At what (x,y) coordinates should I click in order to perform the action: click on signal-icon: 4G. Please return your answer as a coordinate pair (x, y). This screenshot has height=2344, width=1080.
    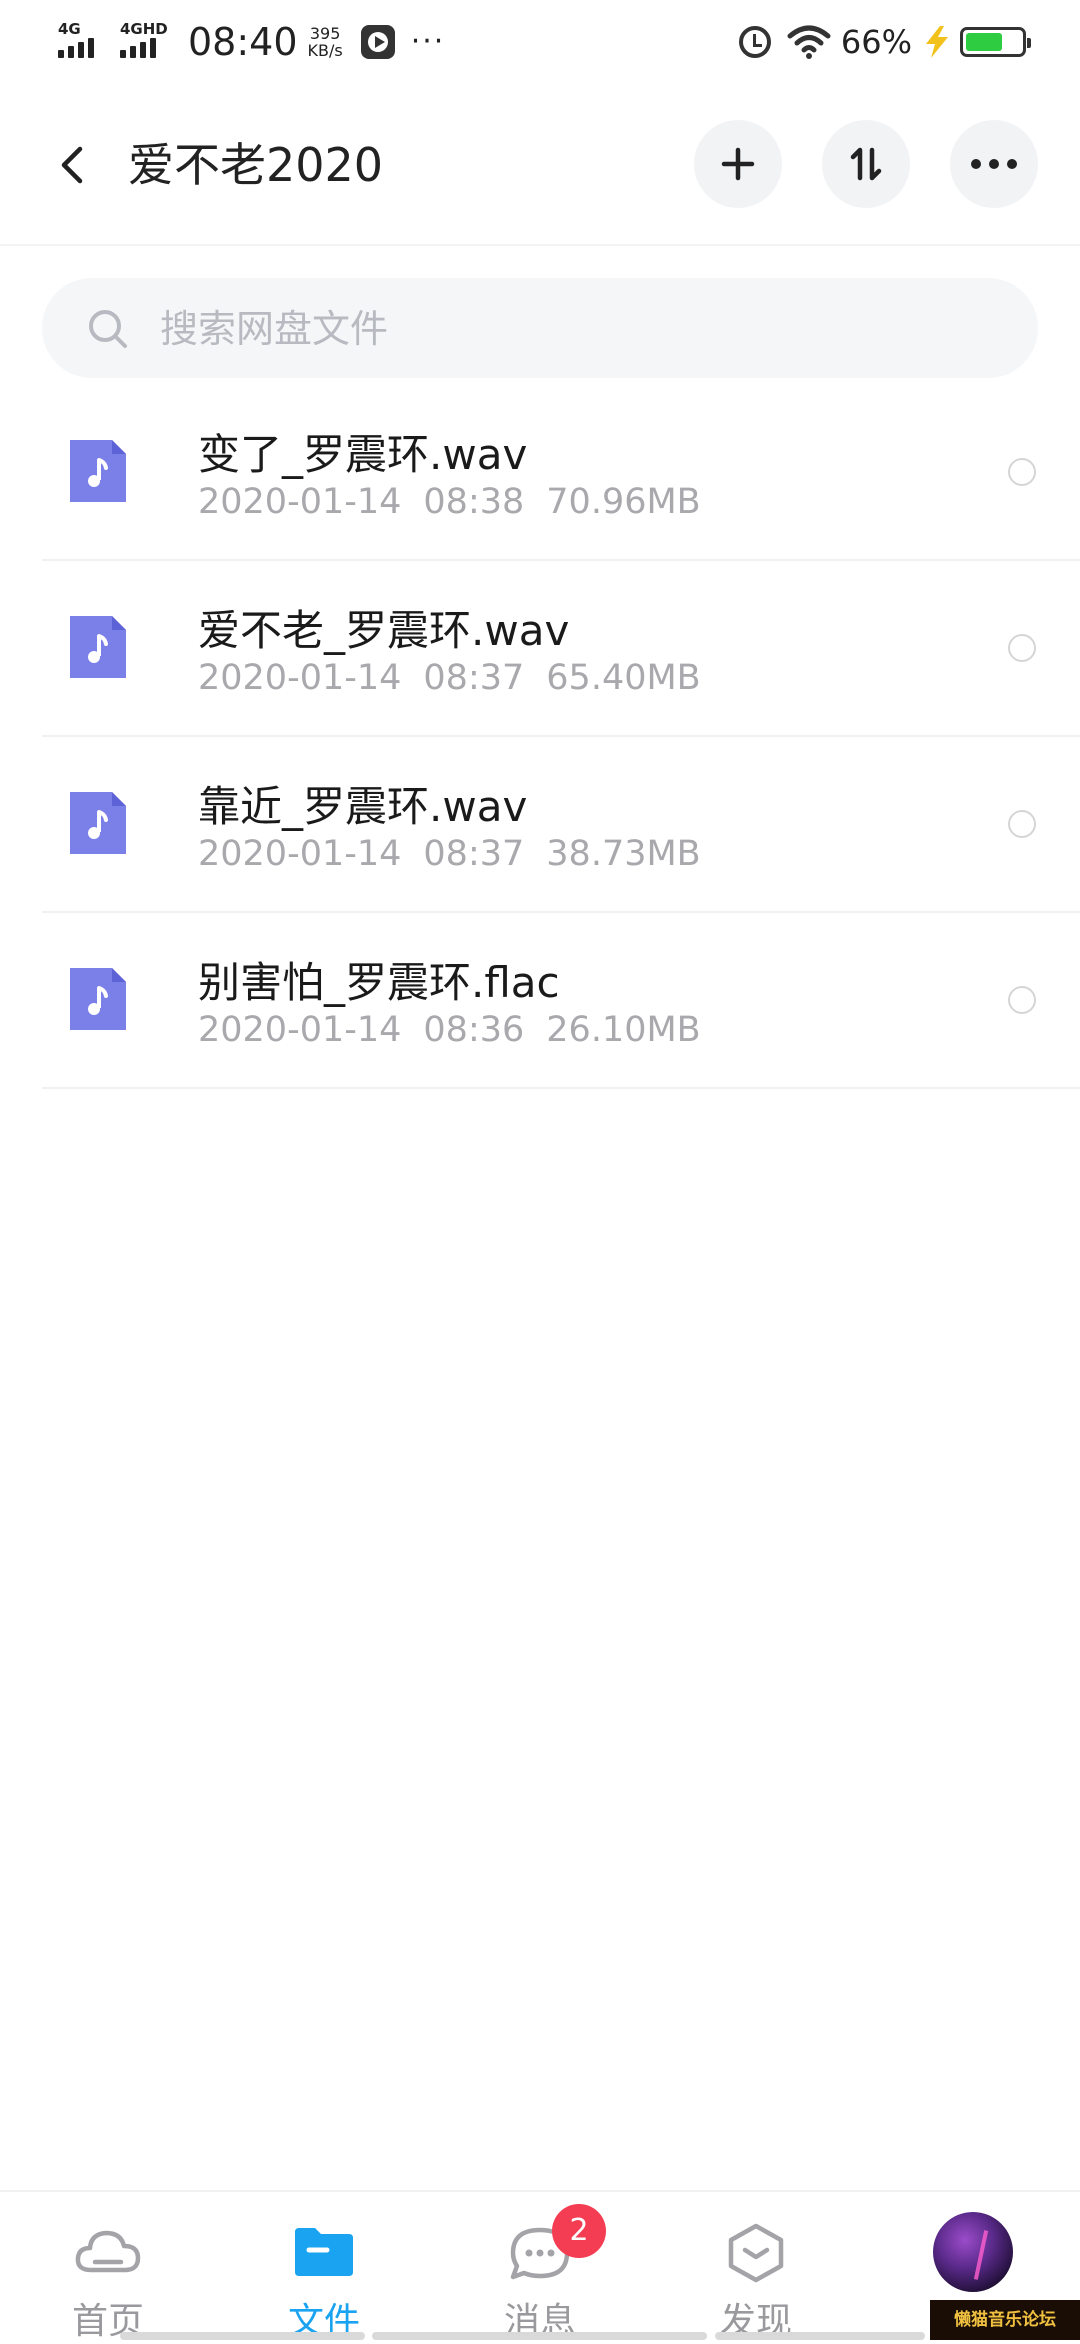
    Looking at the image, I should click on (84, 42).